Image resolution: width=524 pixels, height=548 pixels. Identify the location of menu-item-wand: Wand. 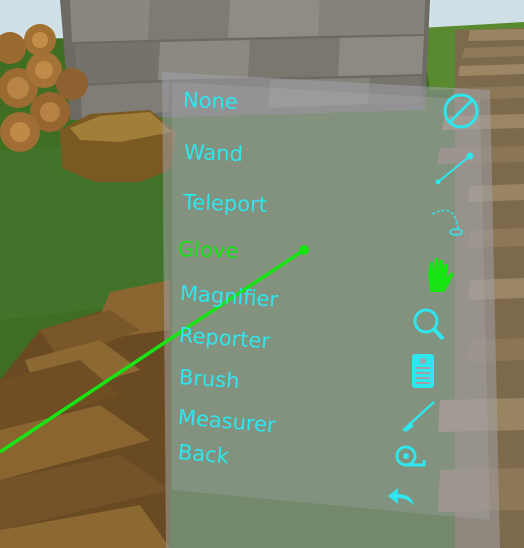
(214, 153).